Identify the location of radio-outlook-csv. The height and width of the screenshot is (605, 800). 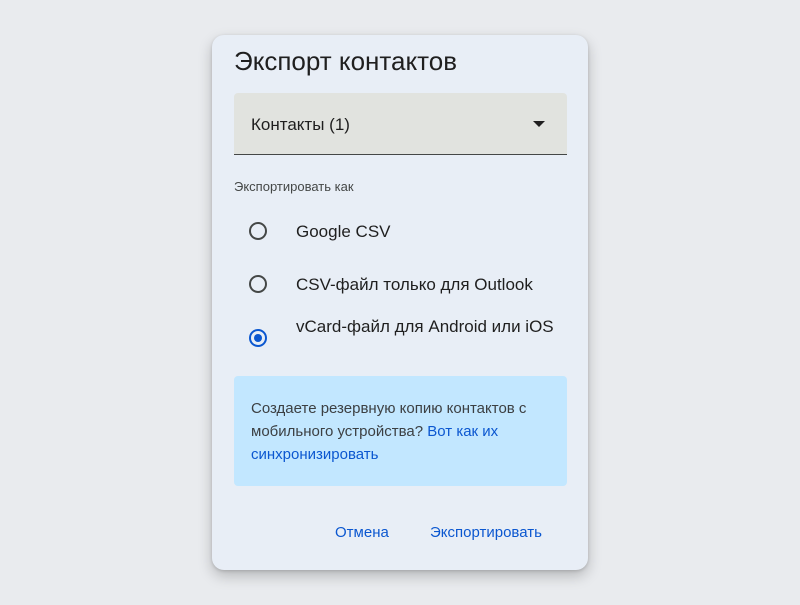
(258, 284).